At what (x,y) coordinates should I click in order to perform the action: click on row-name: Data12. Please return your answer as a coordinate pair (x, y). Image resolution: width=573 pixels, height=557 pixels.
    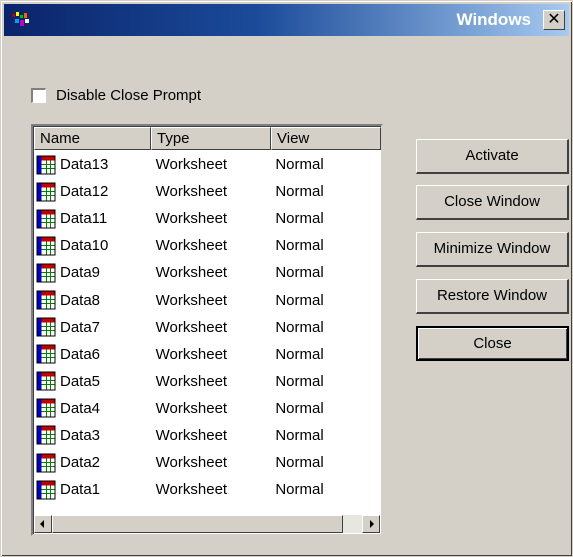
    Looking at the image, I should click on (84, 192).